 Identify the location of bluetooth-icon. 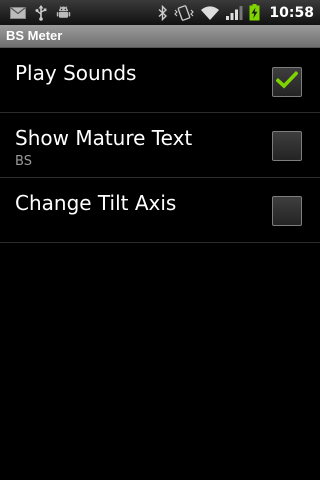
(163, 12).